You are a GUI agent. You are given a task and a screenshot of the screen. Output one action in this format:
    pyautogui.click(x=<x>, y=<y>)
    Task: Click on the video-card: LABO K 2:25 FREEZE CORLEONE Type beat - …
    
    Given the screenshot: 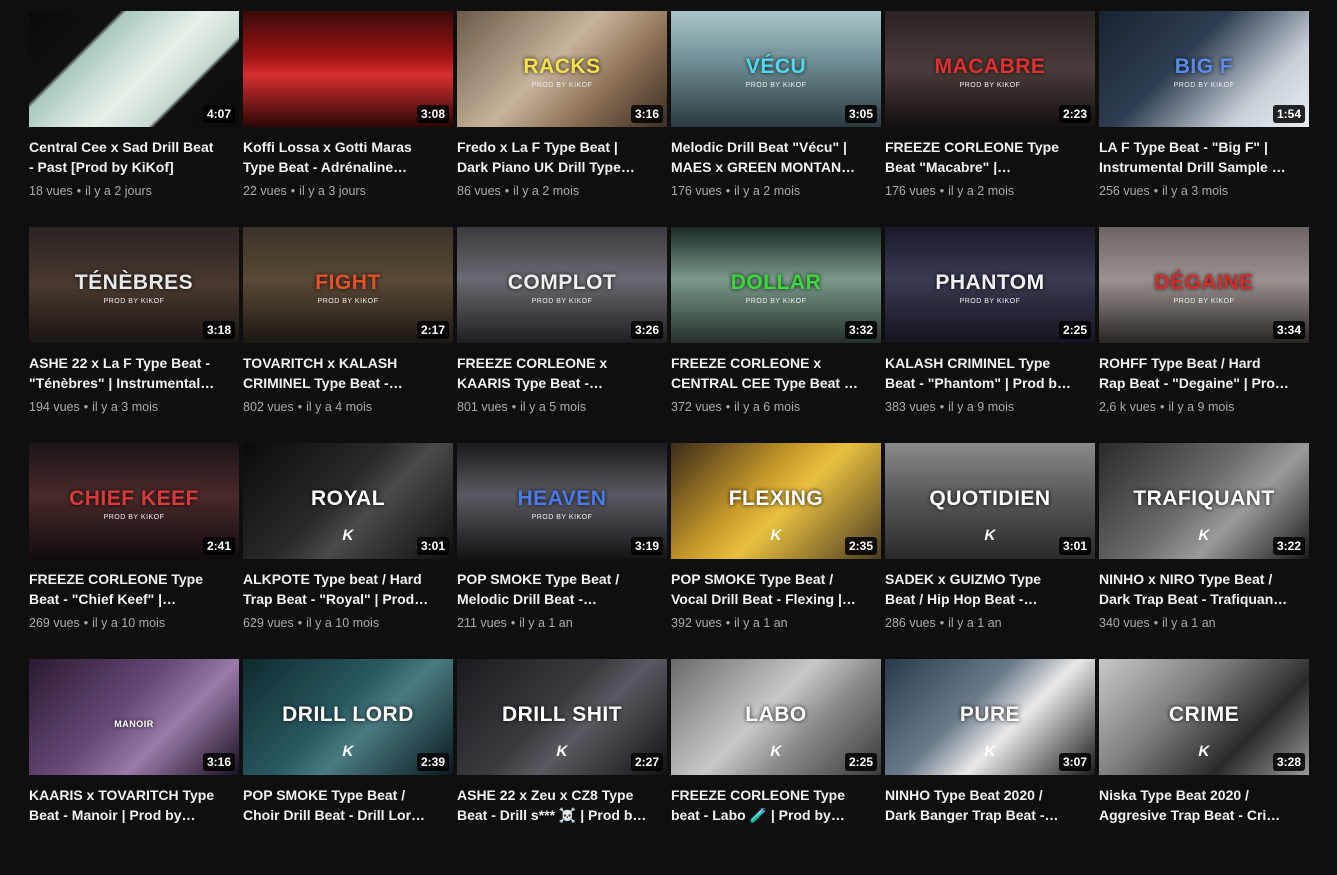 What is the action you would take?
    pyautogui.click(x=776, y=767)
    